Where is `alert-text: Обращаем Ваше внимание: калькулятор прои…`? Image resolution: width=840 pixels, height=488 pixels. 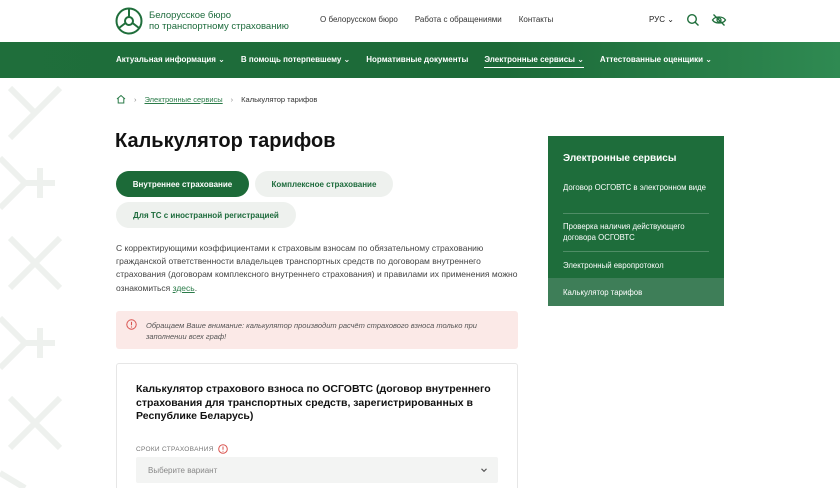 alert-text: Обращаем Ваше внимание: калькулятор прои… is located at coordinates (311, 331).